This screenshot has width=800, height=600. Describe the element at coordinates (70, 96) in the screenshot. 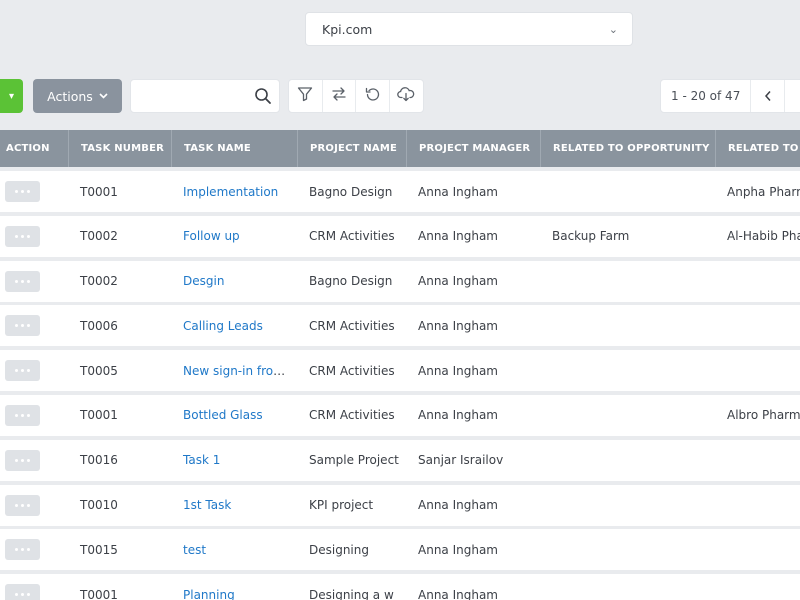

I see `actions-button-label: Actions` at that location.